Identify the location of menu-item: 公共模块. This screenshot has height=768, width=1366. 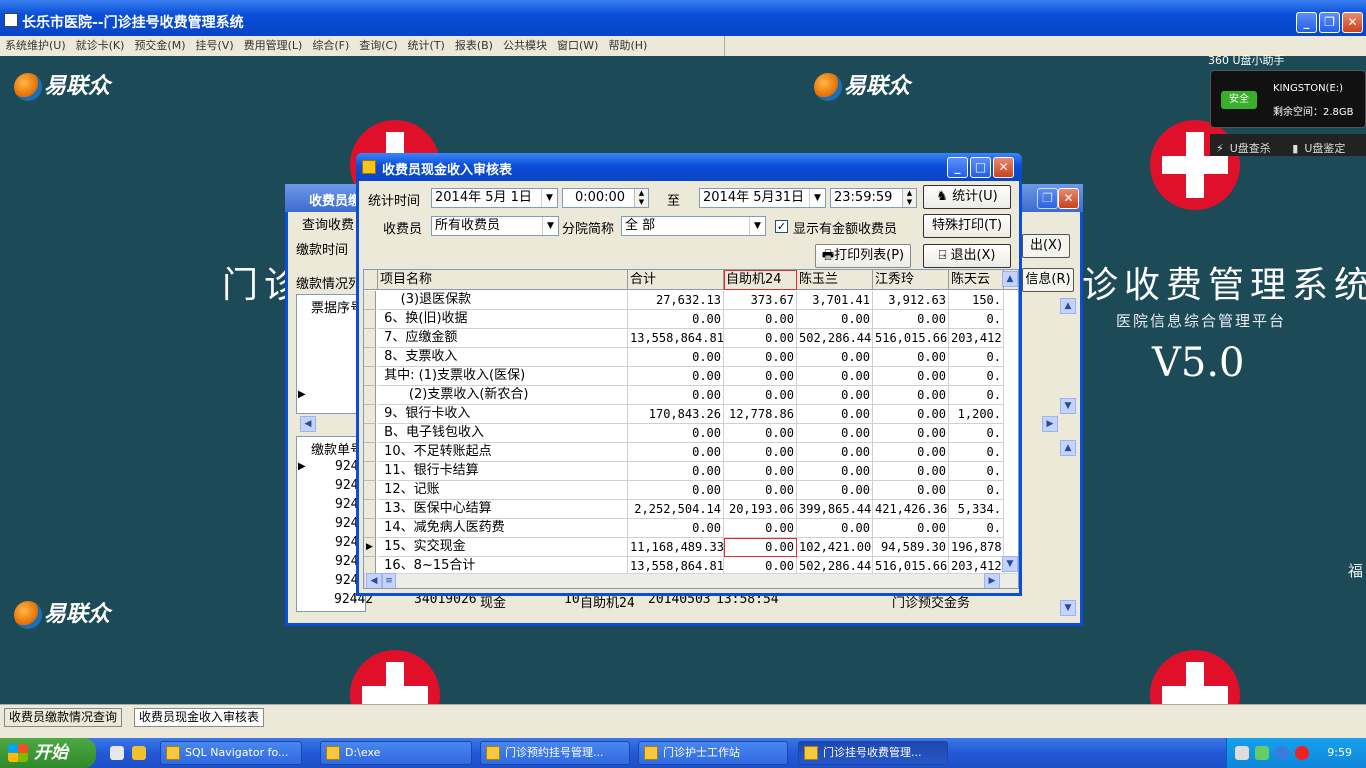
(525, 45).